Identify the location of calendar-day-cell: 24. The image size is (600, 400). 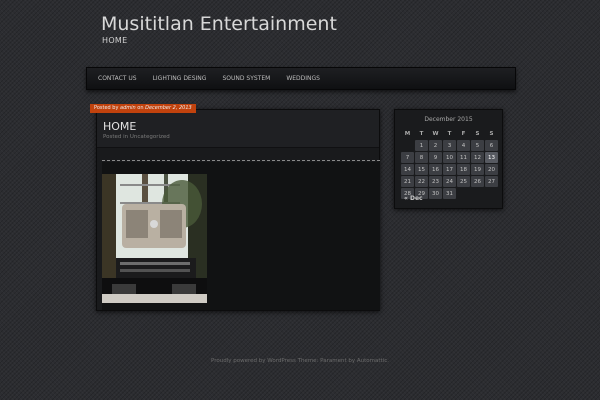
(449, 181).